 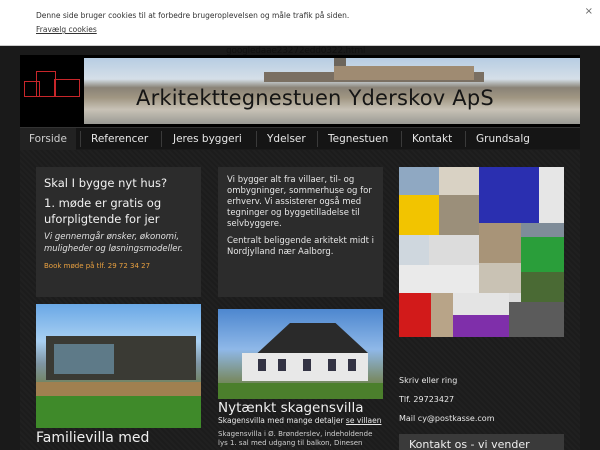 What do you see at coordinates (290, 408) in the screenshot?
I see `skagensvilla-title: Nytænkt skagensvilla` at bounding box center [290, 408].